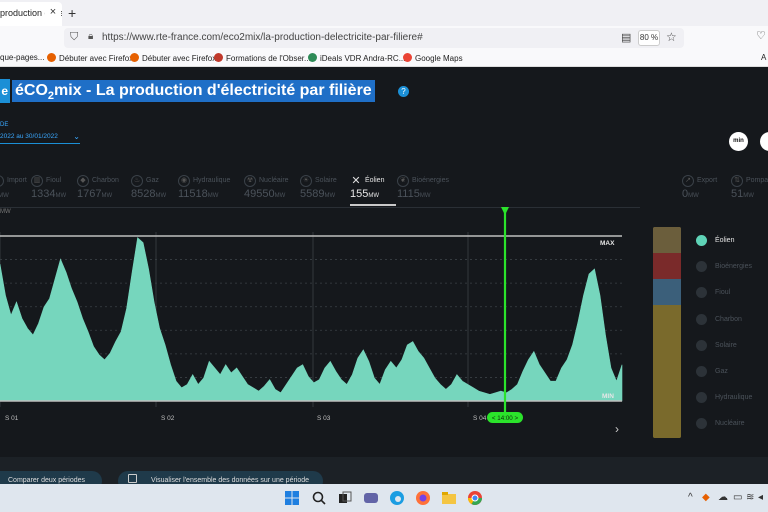 The width and height of the screenshot is (768, 512). Describe the element at coordinates (671, 37) in the screenshot. I see `bookmark-star-icon: ☆` at that location.